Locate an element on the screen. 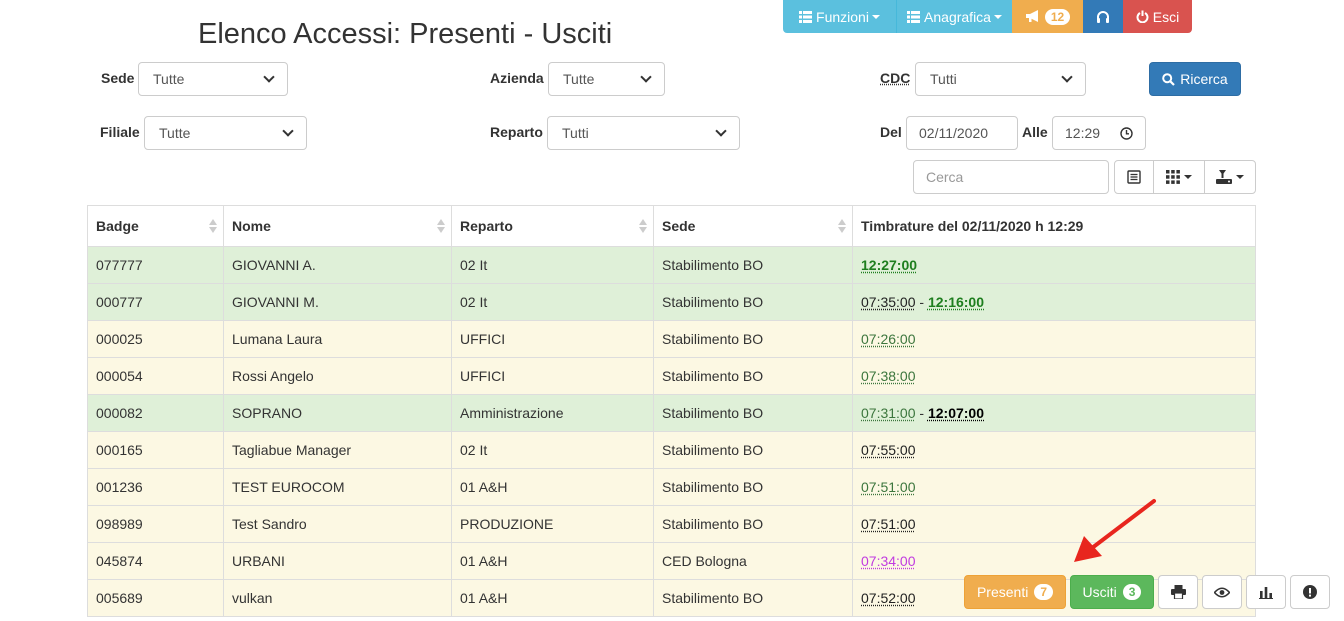 The image size is (1344, 621). caret-down-icon is located at coordinates (1188, 177).